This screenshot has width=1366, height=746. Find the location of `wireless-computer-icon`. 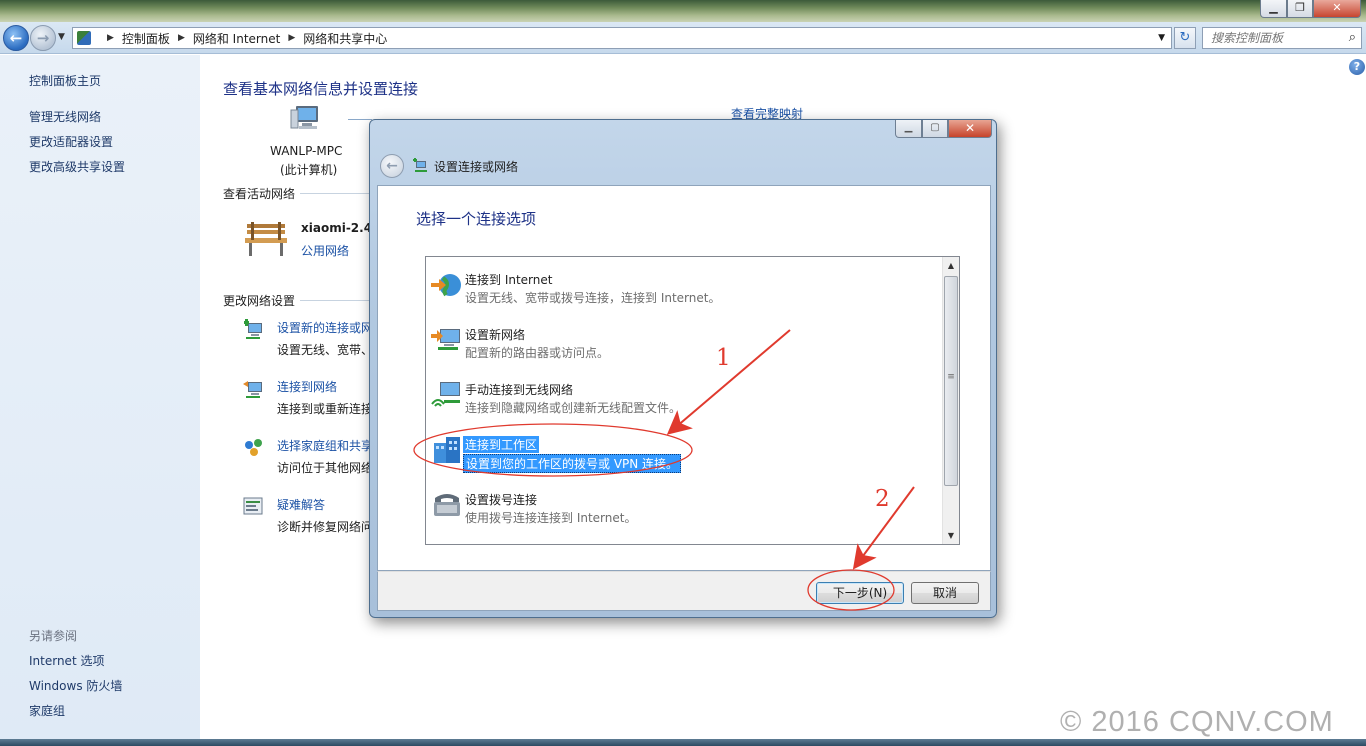

wireless-computer-icon is located at coordinates (445, 394).